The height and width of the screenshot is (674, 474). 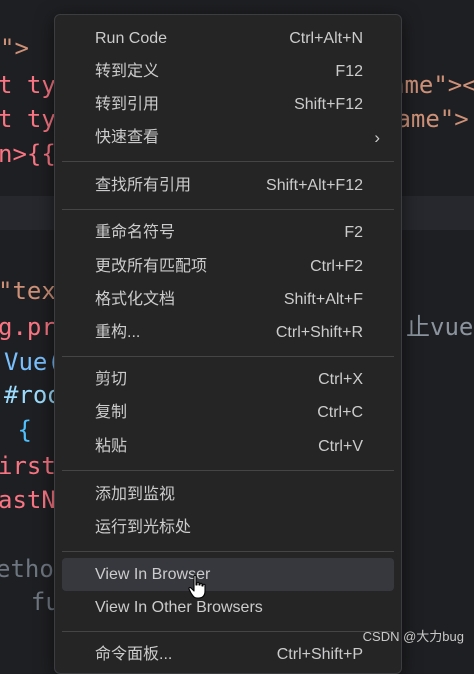 I want to click on menu-item-label: 快速查看, so click(x=127, y=137).